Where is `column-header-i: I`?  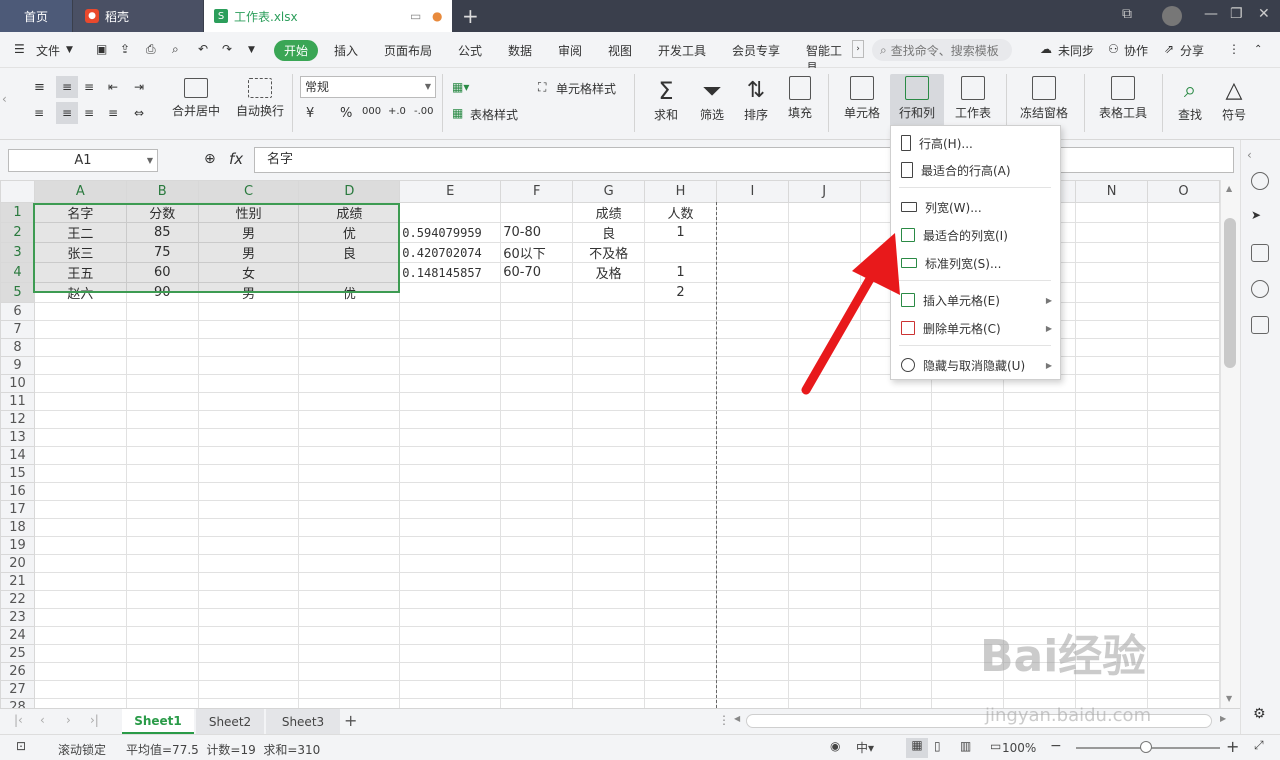
column-header-i: I is located at coordinates (752, 191).